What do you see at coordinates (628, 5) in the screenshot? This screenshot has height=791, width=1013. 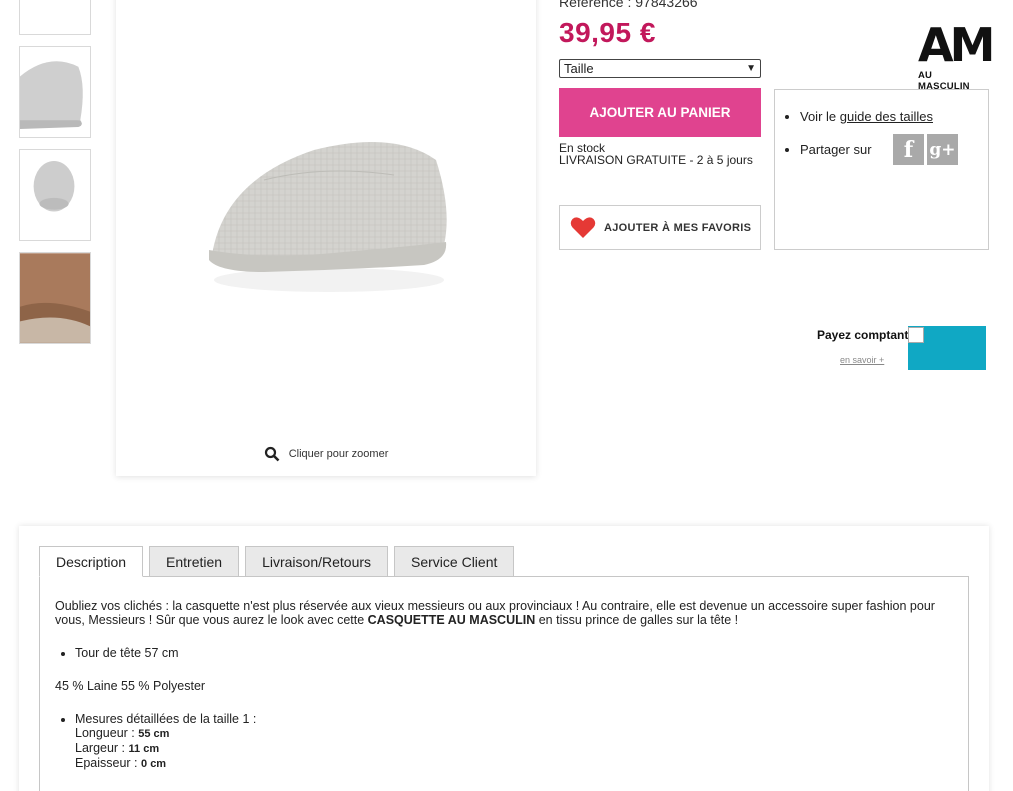 I see `product-reference: Référence : 97843266` at bounding box center [628, 5].